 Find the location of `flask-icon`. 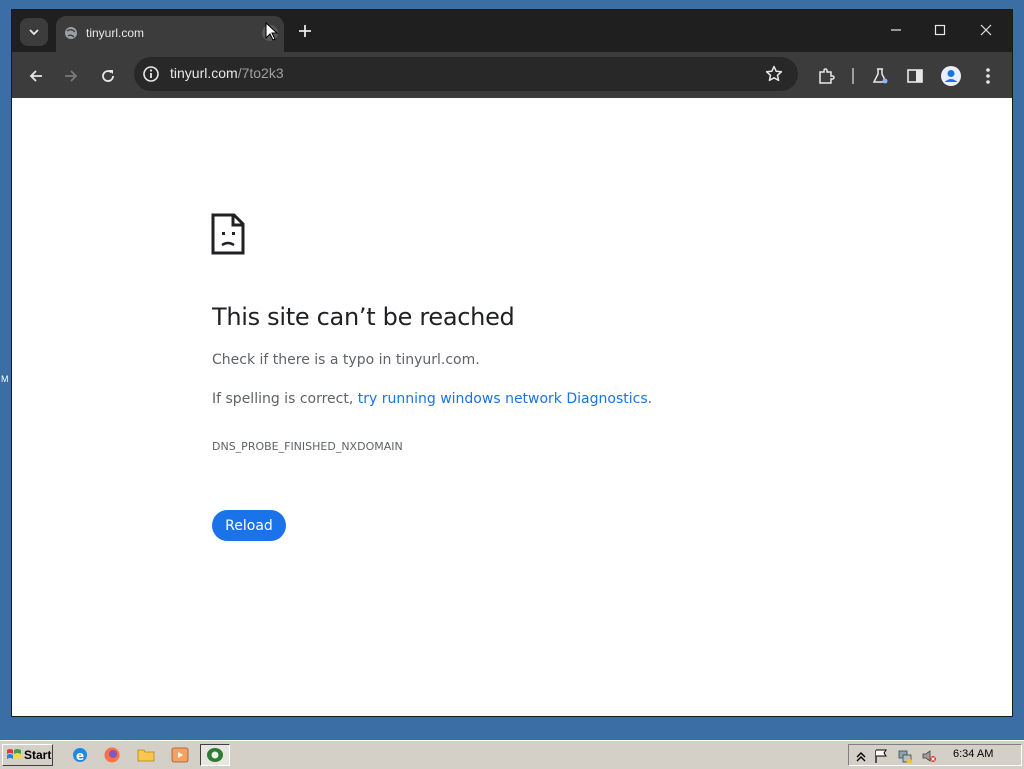

flask-icon is located at coordinates (880, 76).